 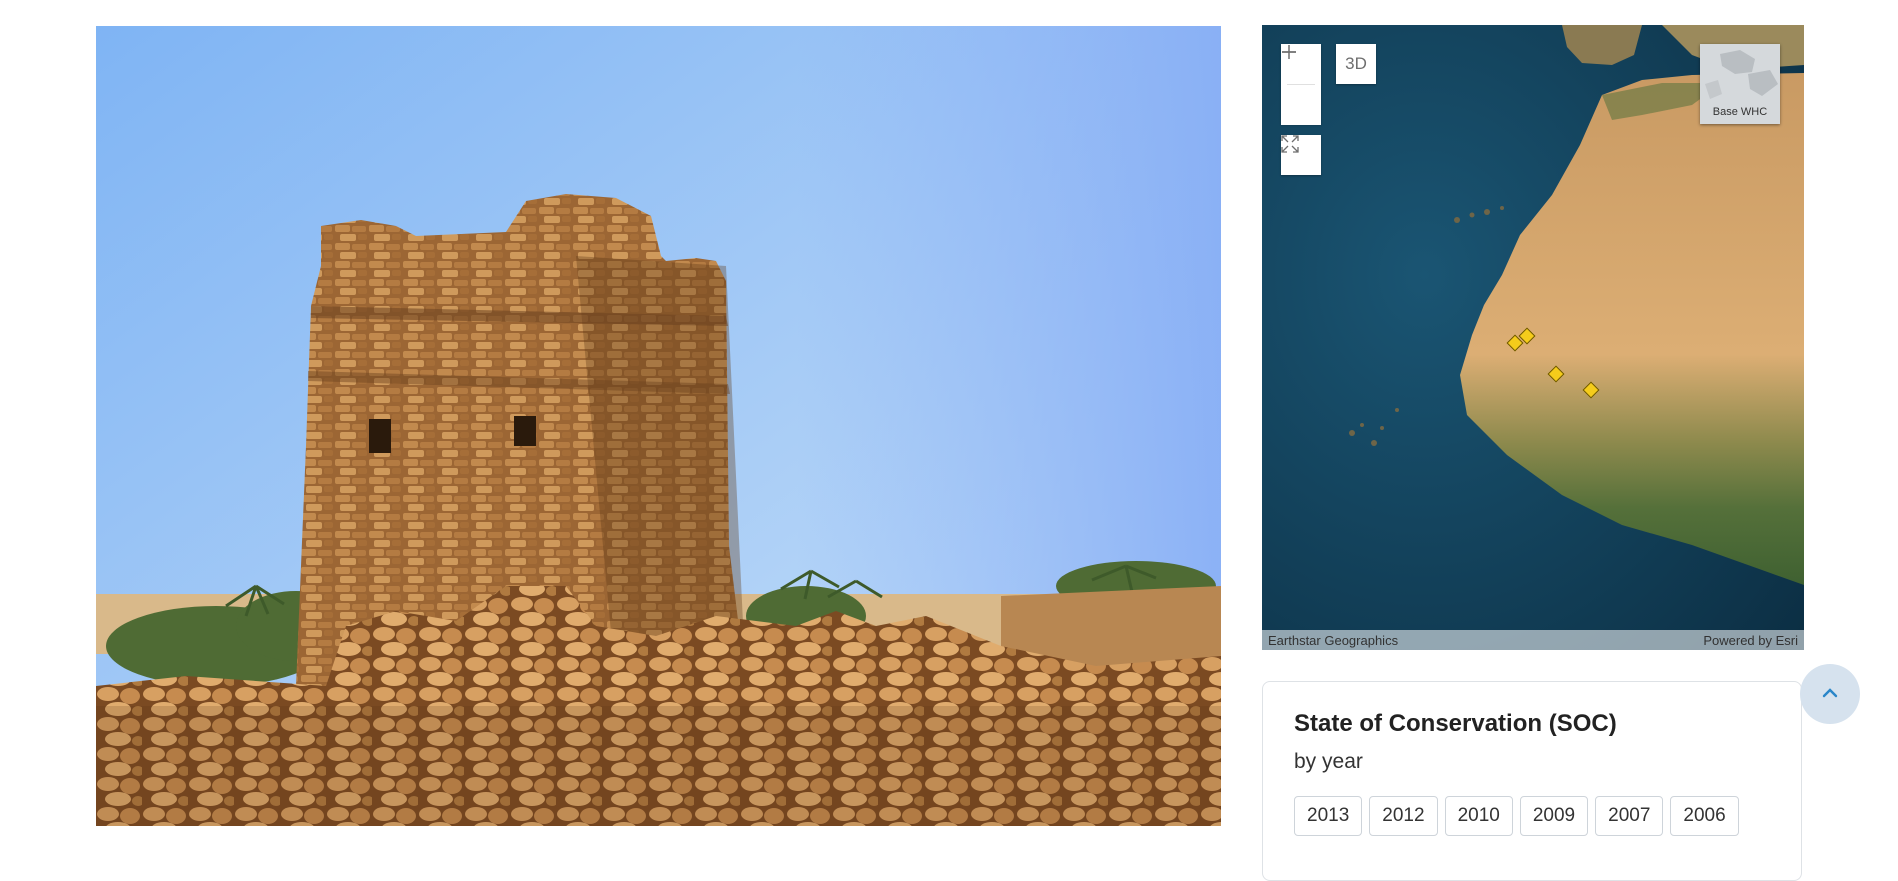 What do you see at coordinates (1629, 816) in the screenshot?
I see `soc-year-button: 2007` at bounding box center [1629, 816].